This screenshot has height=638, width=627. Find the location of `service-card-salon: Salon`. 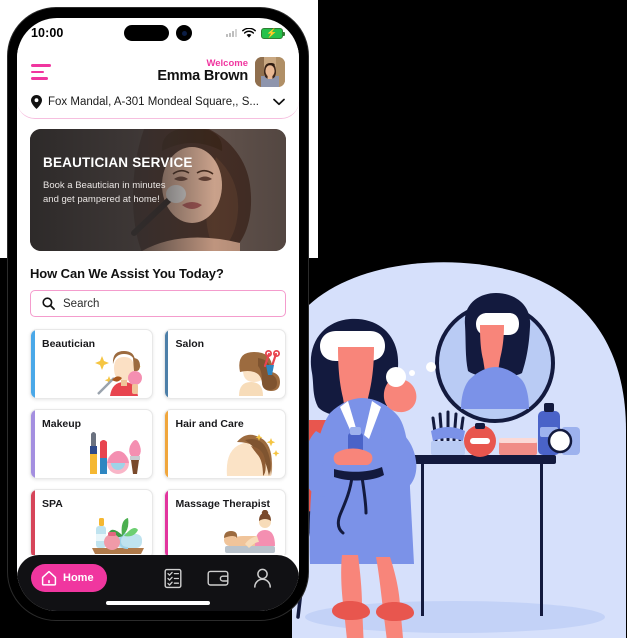

service-card-salon: Salon is located at coordinates (224, 364).